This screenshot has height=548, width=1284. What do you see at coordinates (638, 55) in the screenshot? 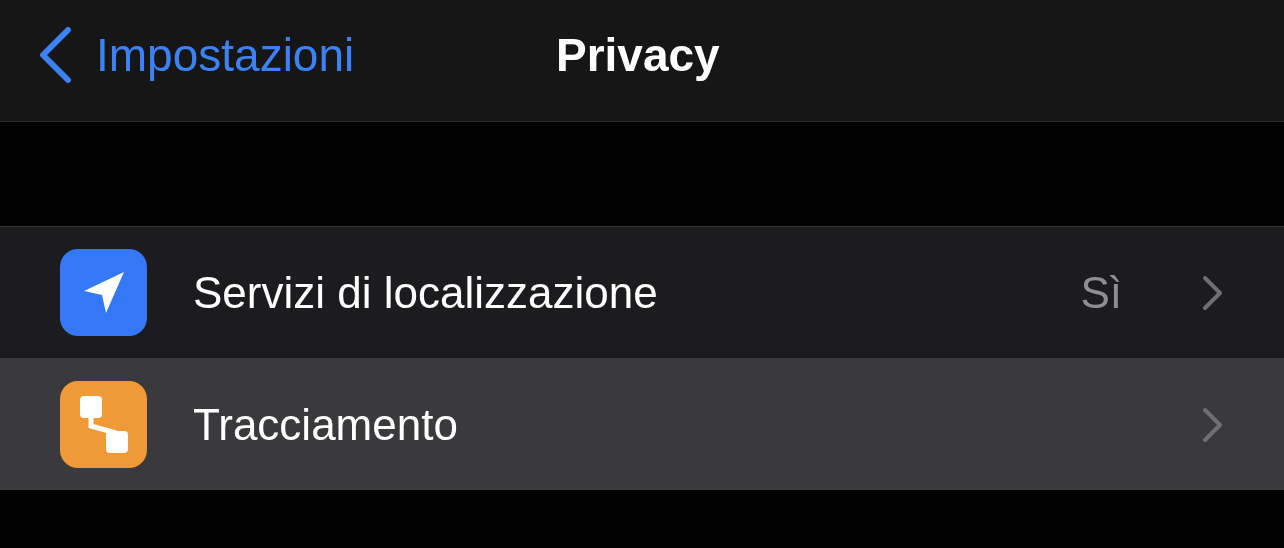
I see `screen-title: Privacy` at bounding box center [638, 55].